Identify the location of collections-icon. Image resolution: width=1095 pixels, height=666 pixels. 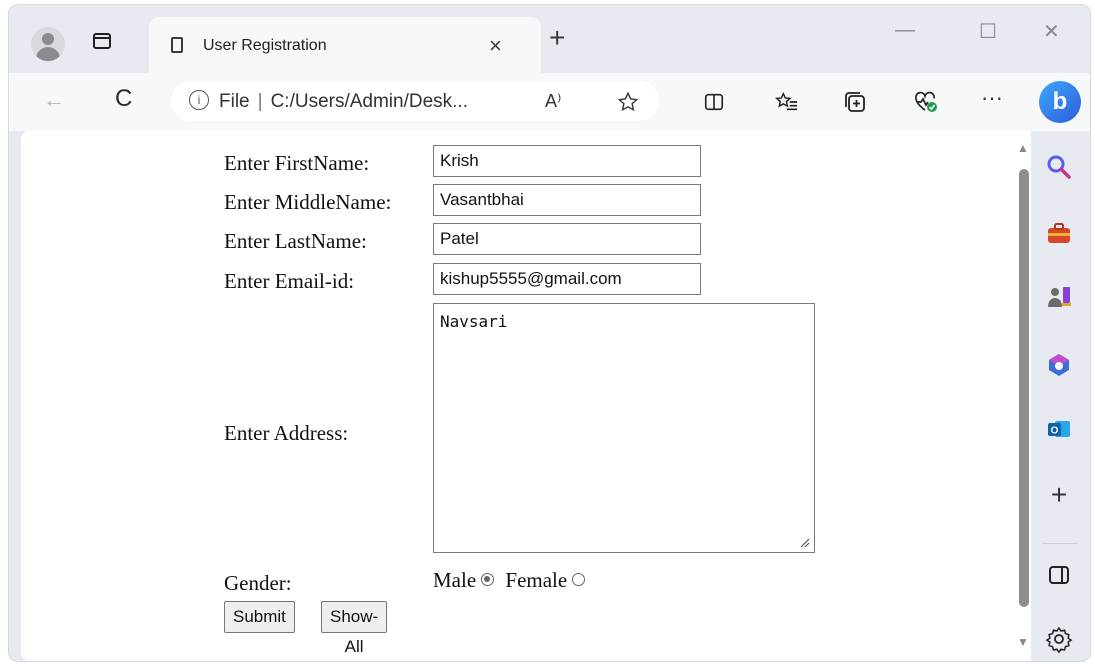
(855, 102).